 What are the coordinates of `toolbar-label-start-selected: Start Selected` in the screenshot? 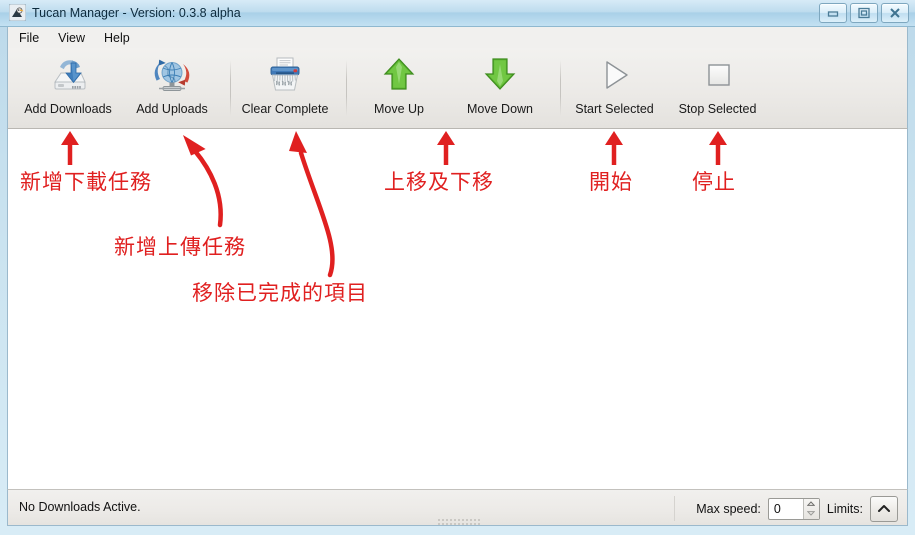 It's located at (614, 109).